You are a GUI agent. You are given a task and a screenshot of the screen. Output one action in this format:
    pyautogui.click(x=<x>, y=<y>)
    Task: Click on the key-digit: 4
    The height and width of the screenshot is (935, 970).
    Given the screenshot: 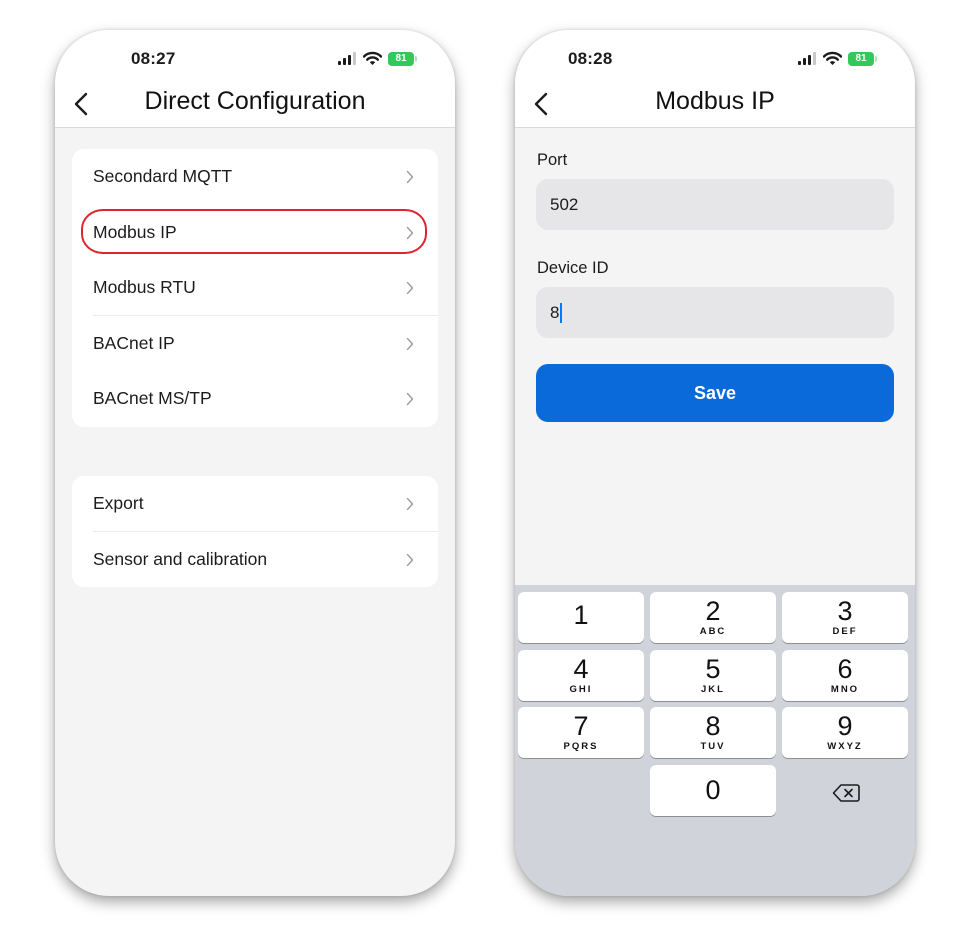 What is the action you would take?
    pyautogui.click(x=581, y=669)
    